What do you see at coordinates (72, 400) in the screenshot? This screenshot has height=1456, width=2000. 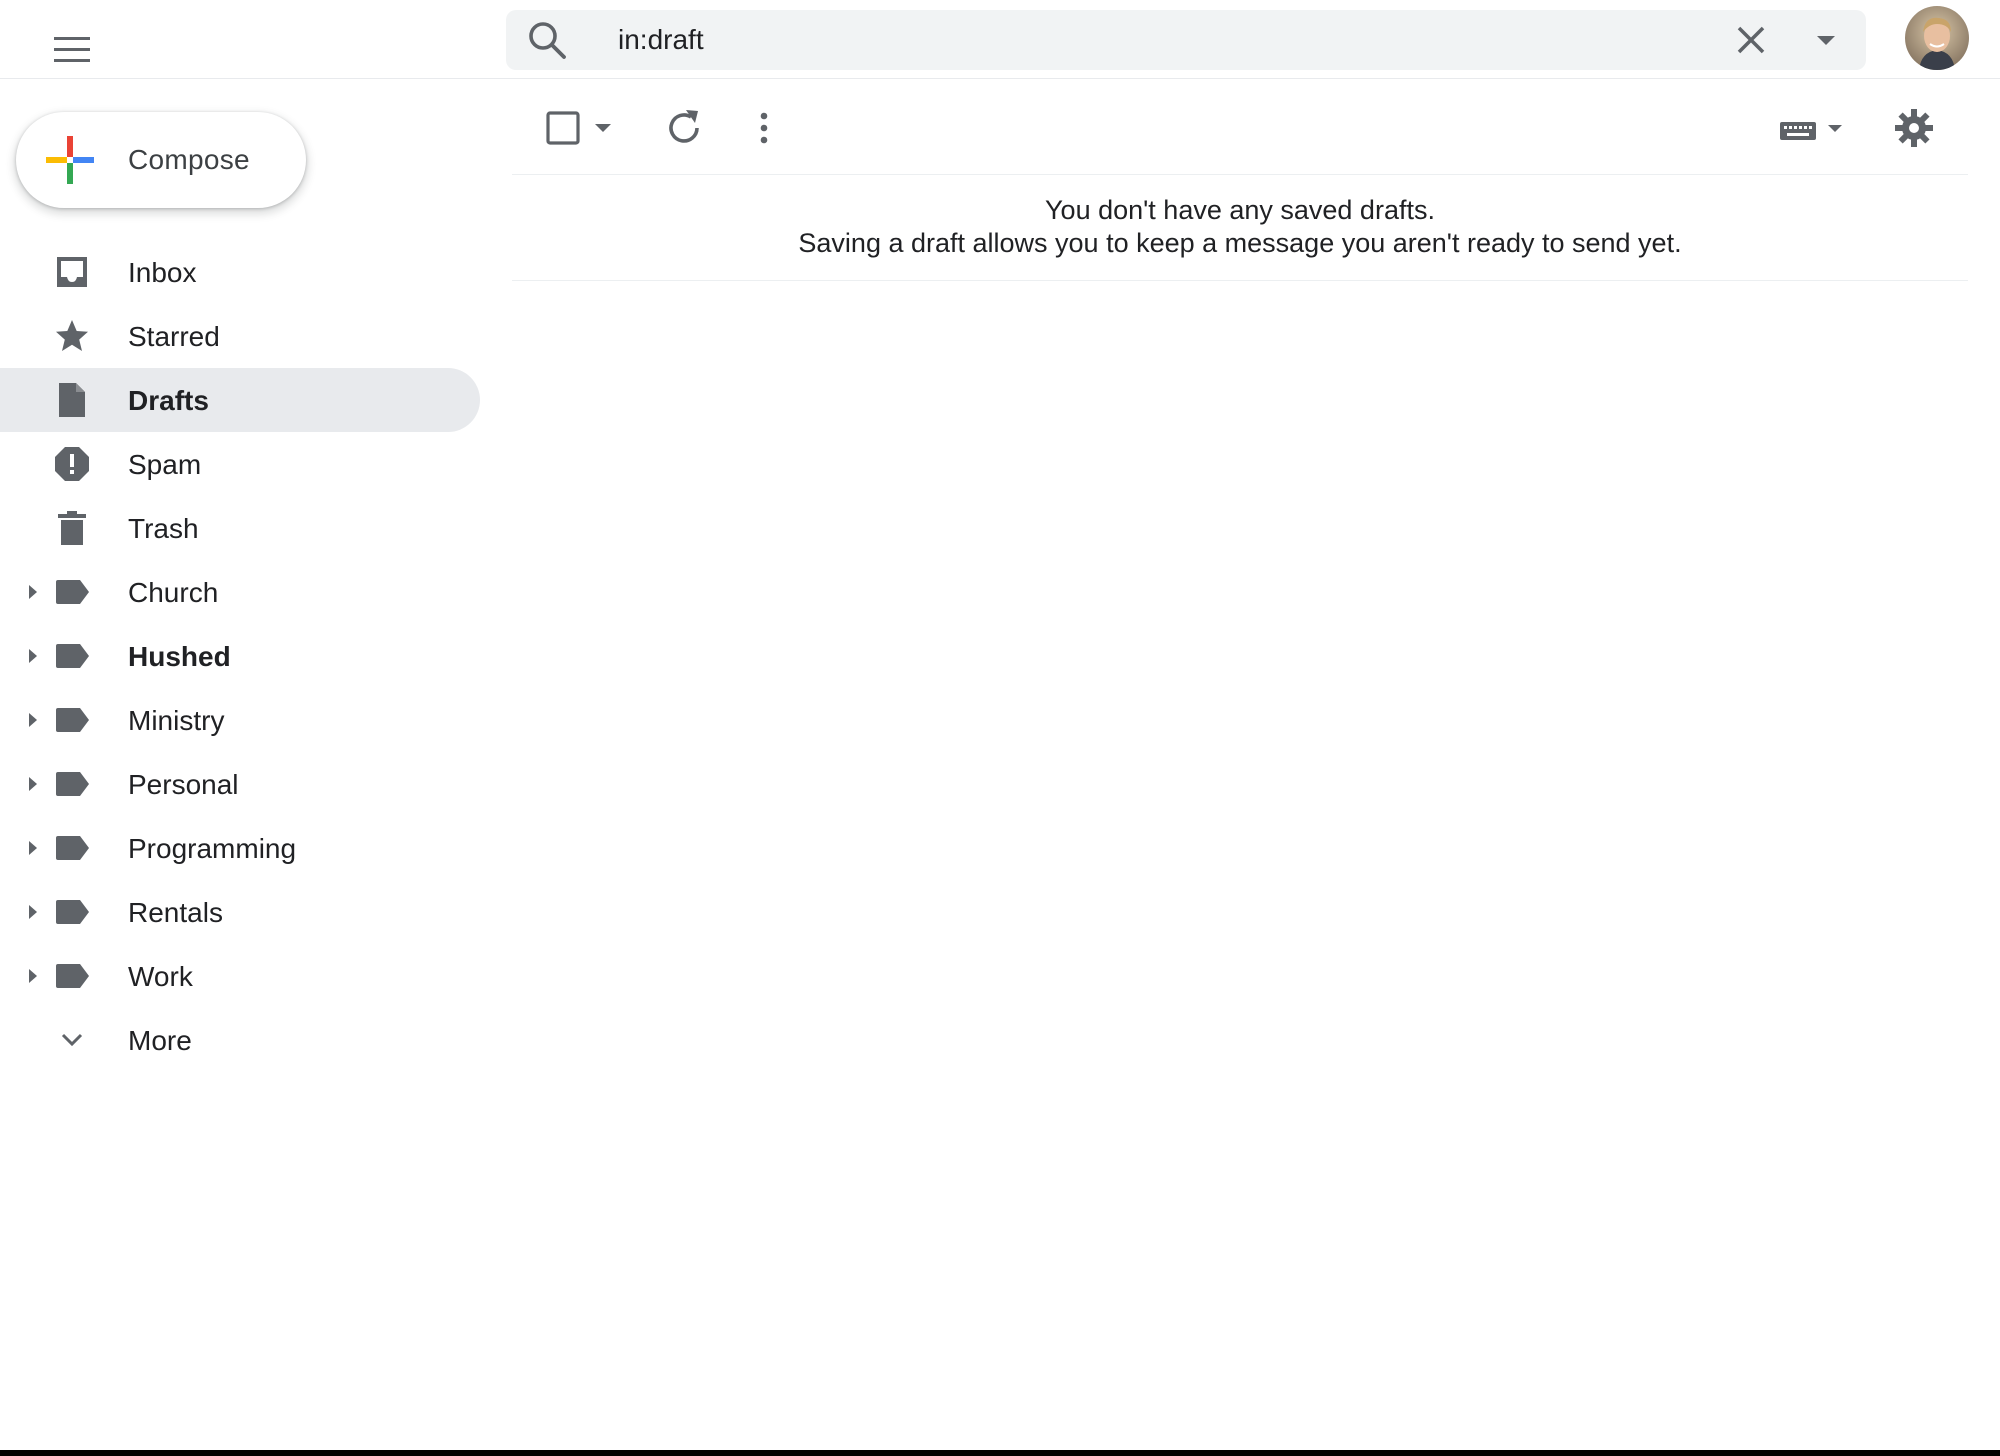 I see `draft-icon` at bounding box center [72, 400].